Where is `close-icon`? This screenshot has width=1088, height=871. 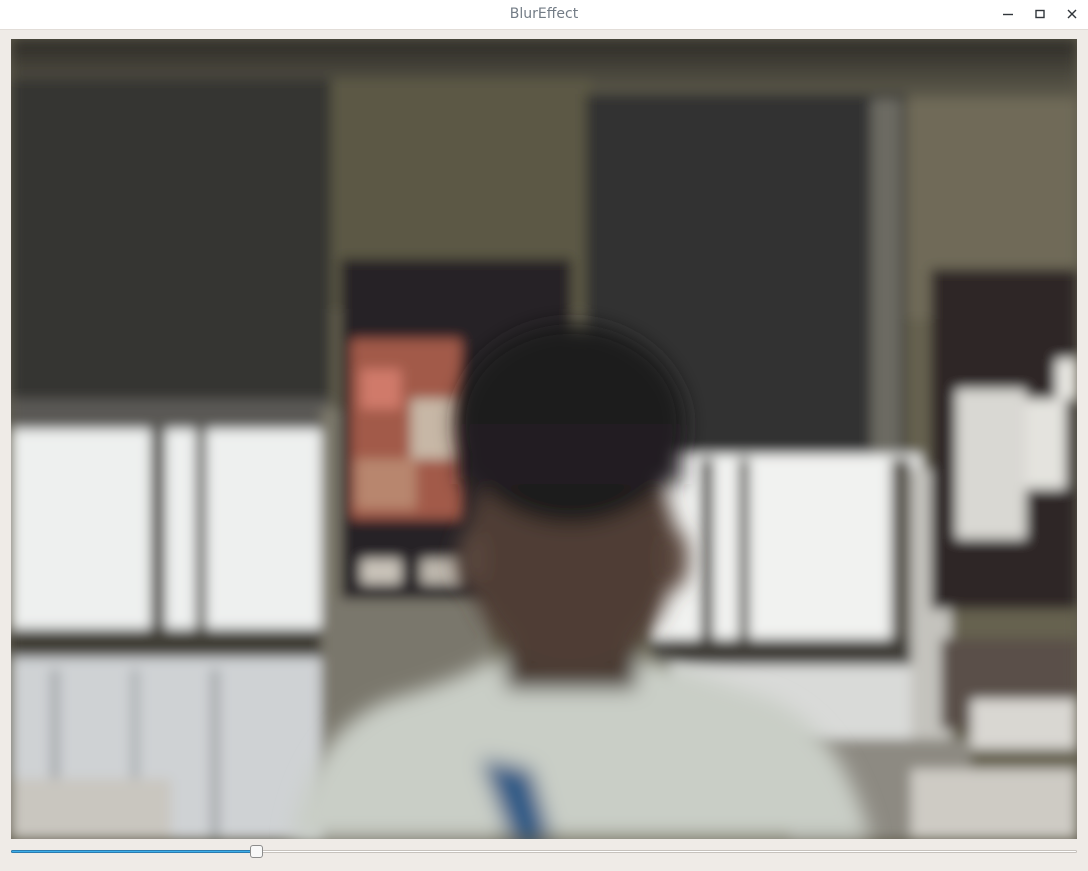 close-icon is located at coordinates (1072, 14).